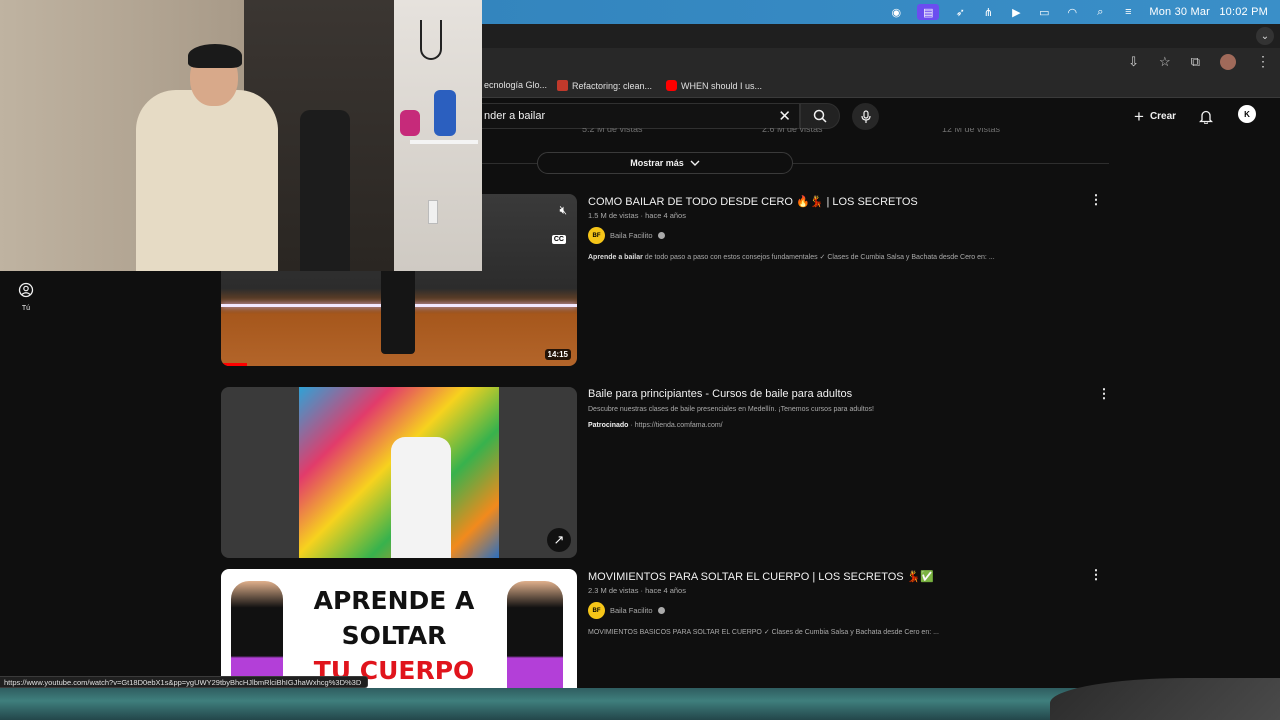  What do you see at coordinates (1228, 61) in the screenshot?
I see `profile-avatar` at bounding box center [1228, 61].